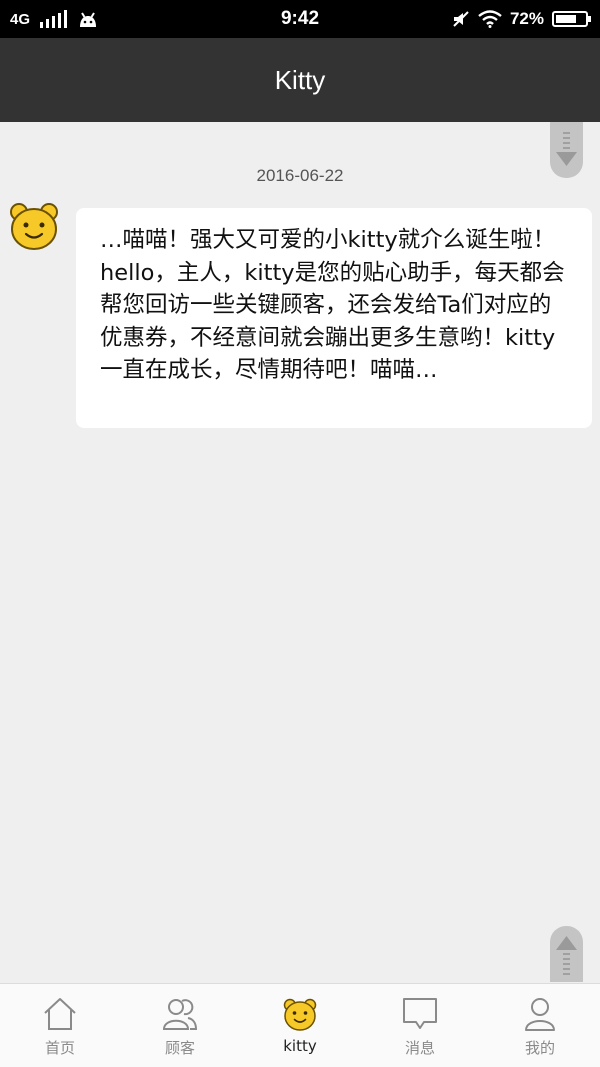 This screenshot has height=1067, width=600. I want to click on nav-item-kitty: kitty, so click(300, 1025).